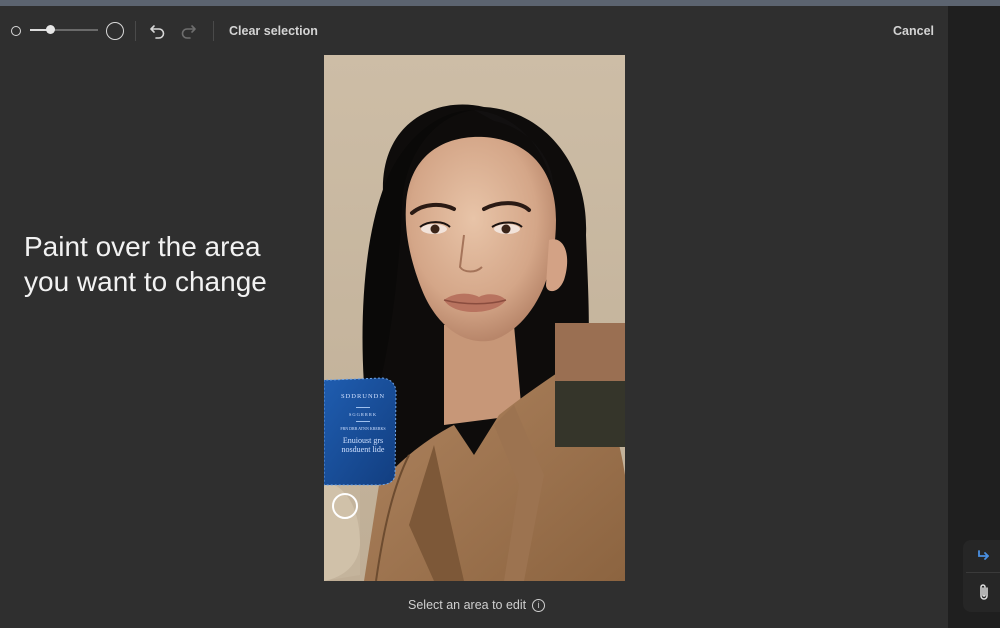 This screenshot has height=628, width=1000. I want to click on brush-size-large-icon, so click(115, 31).